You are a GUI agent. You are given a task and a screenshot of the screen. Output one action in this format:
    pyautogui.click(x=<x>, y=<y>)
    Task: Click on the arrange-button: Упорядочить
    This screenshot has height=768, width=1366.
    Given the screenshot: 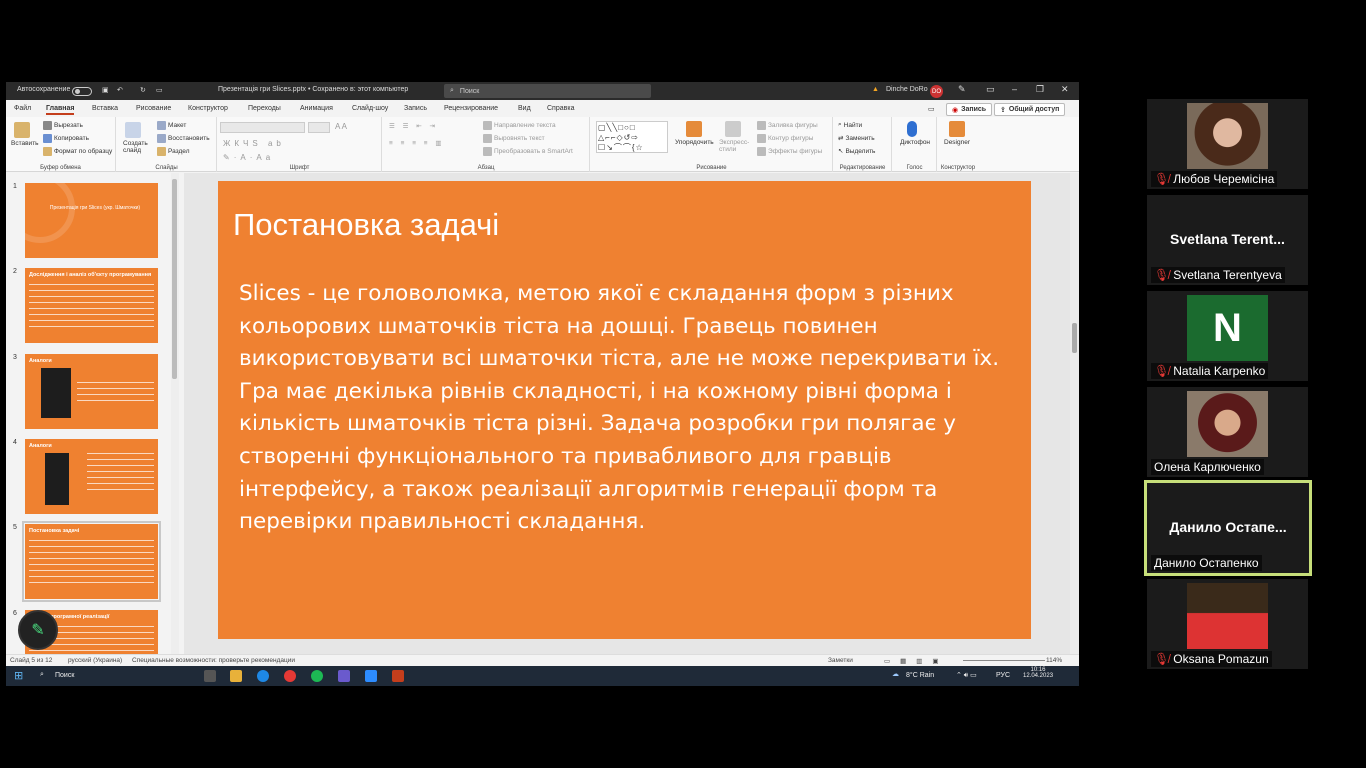 What is the action you would take?
    pyautogui.click(x=694, y=142)
    